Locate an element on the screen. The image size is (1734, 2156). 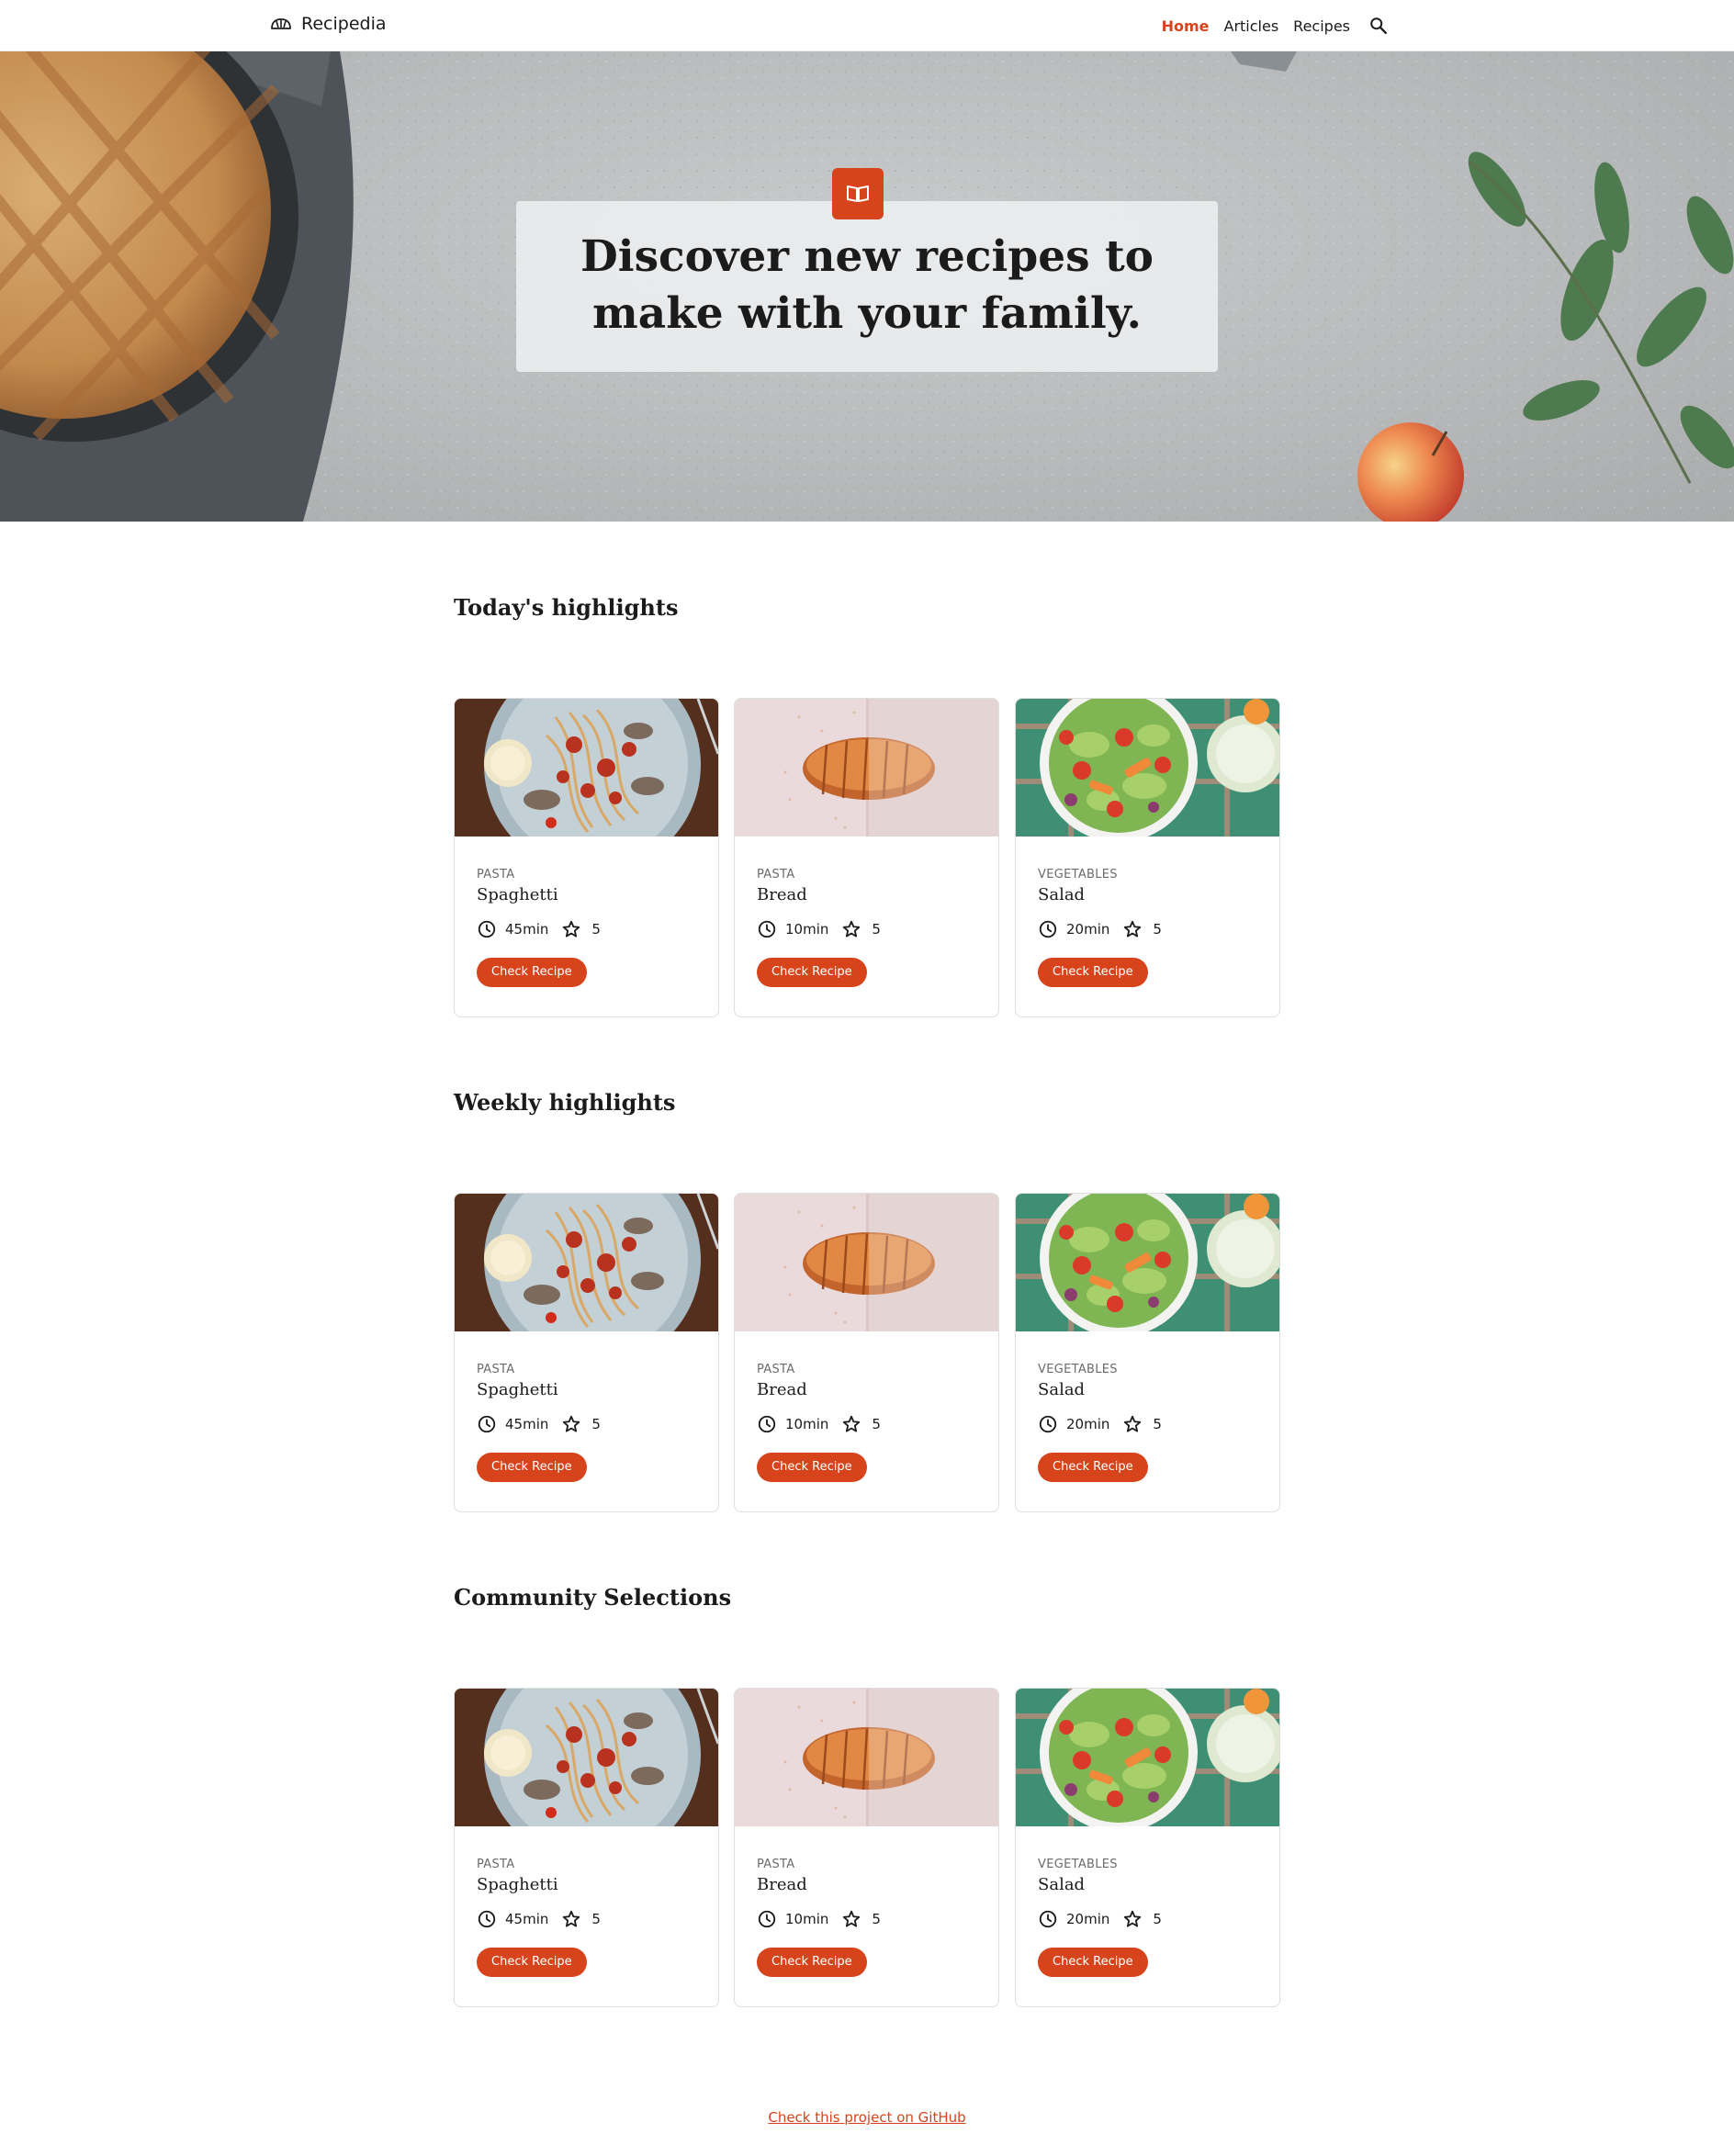
nav-link-recipes: Recipes is located at coordinates (1322, 26).